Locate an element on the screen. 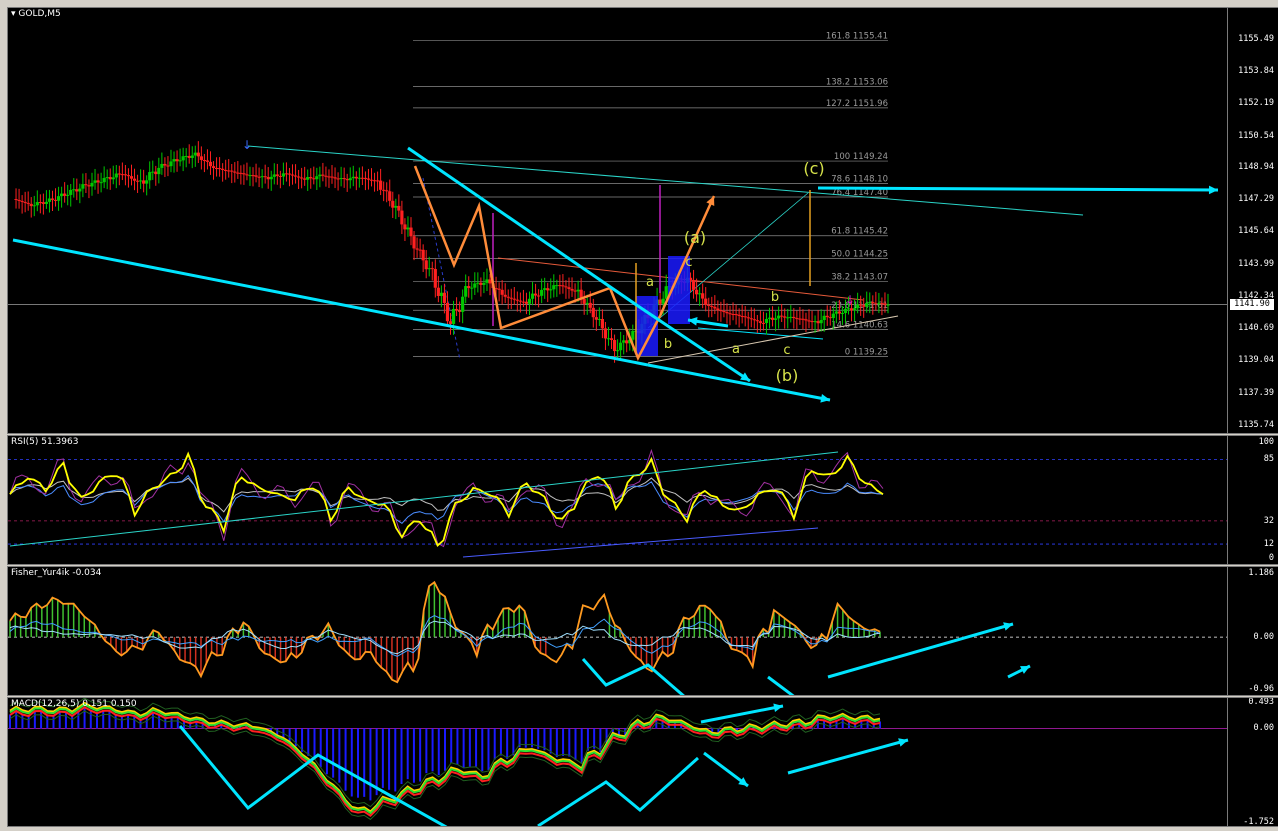 The width and height of the screenshot is (1278, 831). scale-tick: 1152.19 is located at coordinates (1256, 103).